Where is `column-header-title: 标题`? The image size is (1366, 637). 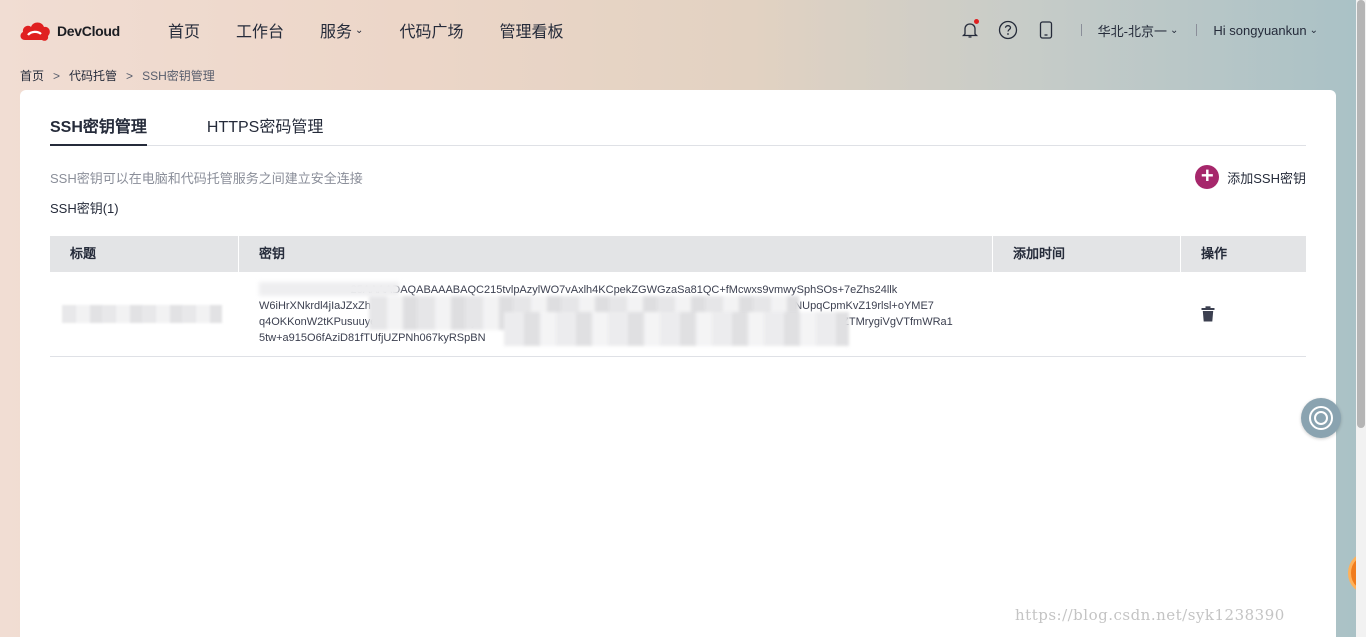 column-header-title: 标题 is located at coordinates (144, 254).